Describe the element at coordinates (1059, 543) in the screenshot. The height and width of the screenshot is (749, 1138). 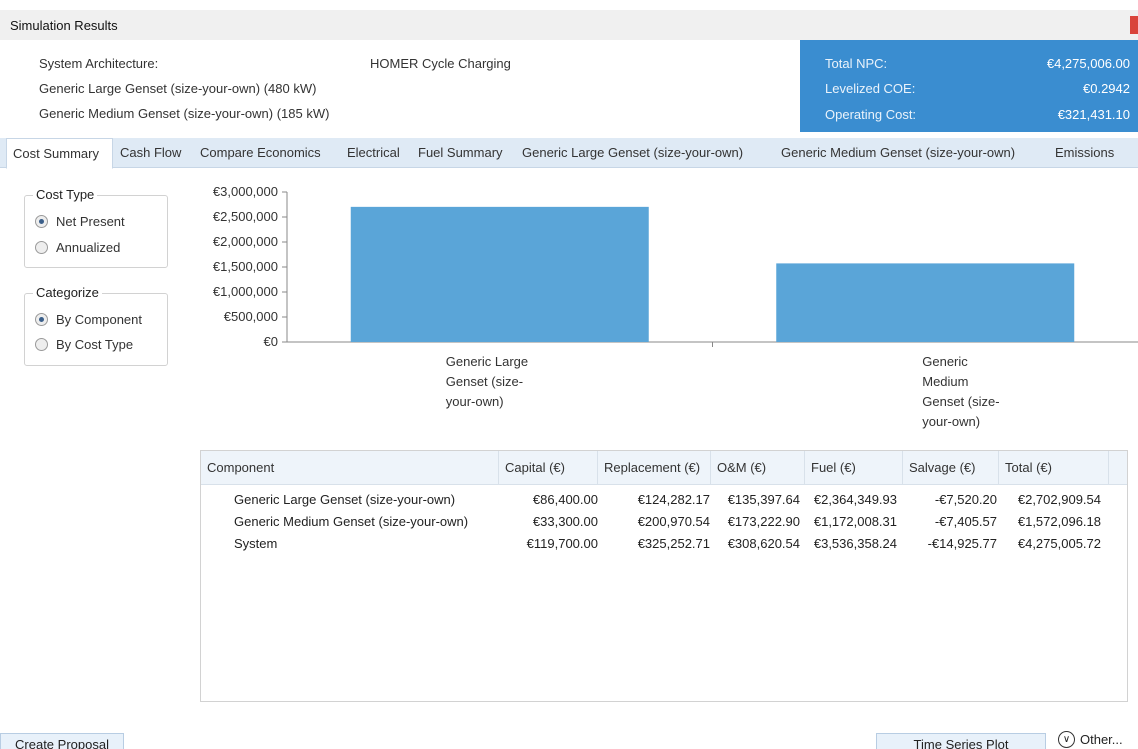
I see `table-cell-value: €4,275,005.72` at that location.